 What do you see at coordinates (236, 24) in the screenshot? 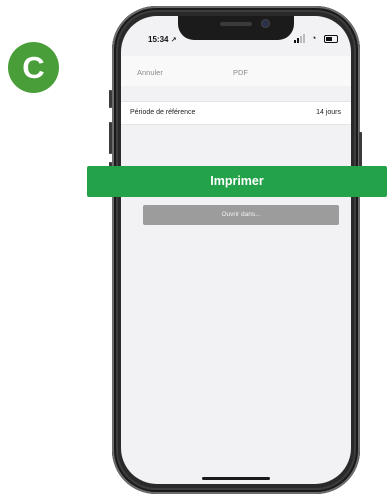
I see `speaker` at bounding box center [236, 24].